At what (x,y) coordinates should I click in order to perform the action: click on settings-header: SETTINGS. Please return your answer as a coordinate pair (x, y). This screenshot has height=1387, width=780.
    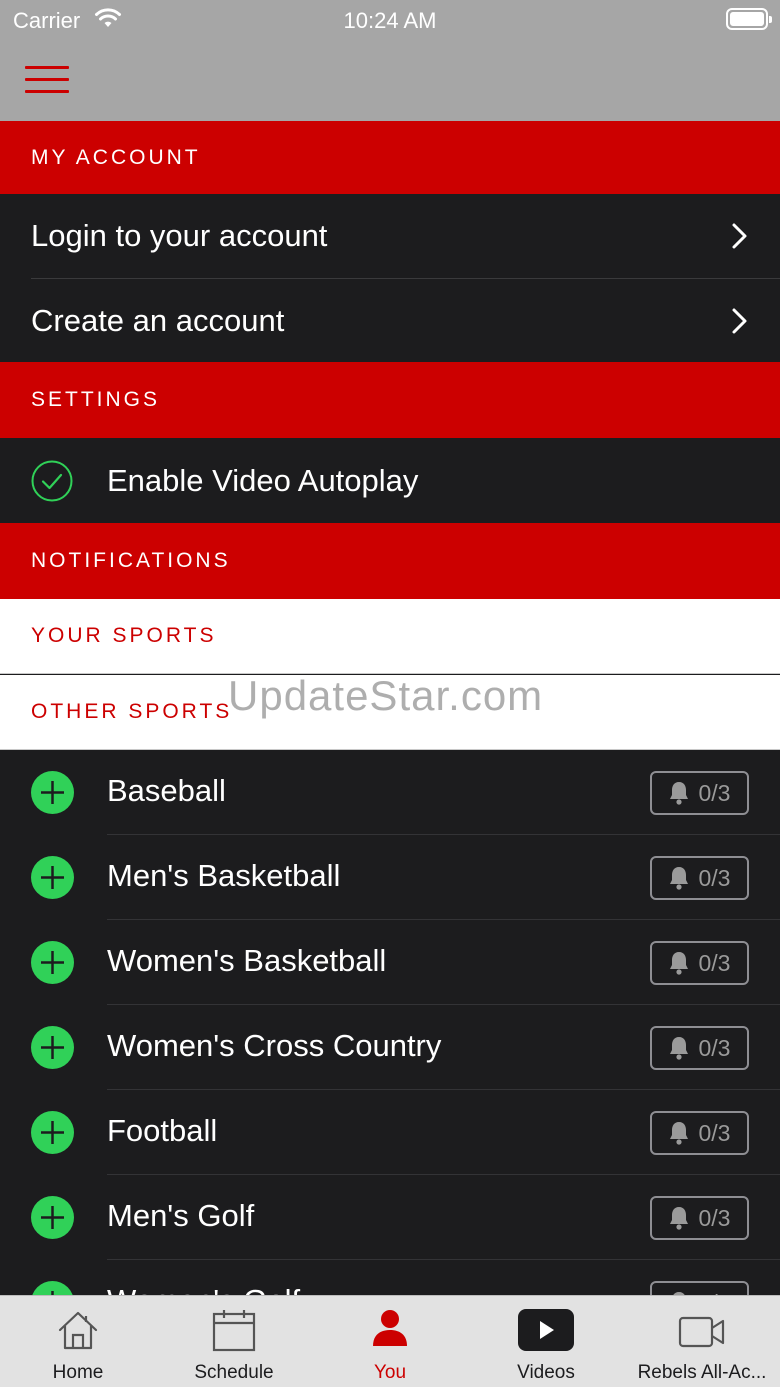
    Looking at the image, I should click on (390, 400).